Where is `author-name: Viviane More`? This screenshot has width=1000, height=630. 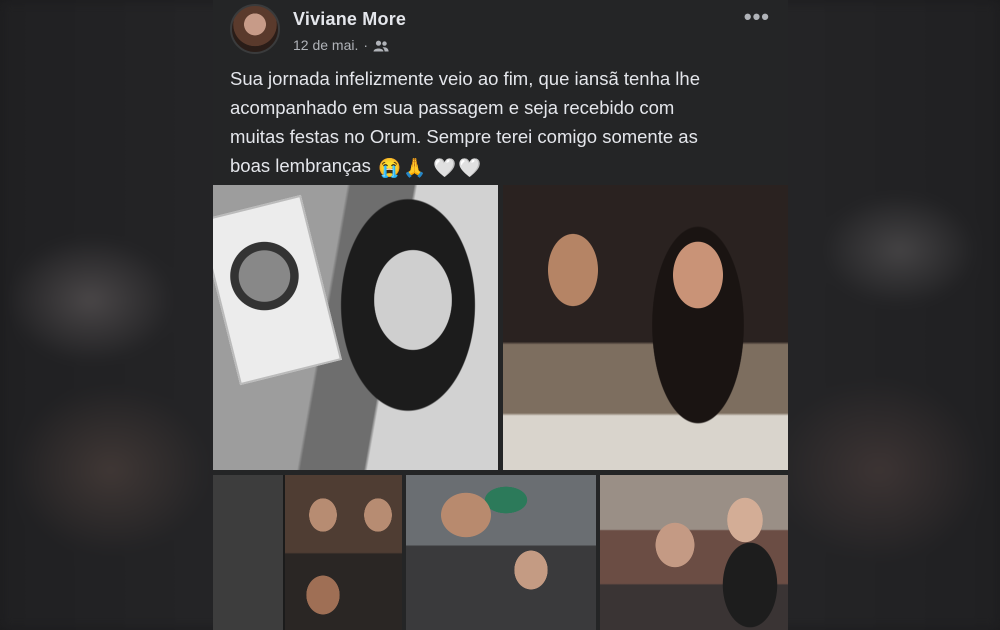 author-name: Viviane More is located at coordinates (349, 19).